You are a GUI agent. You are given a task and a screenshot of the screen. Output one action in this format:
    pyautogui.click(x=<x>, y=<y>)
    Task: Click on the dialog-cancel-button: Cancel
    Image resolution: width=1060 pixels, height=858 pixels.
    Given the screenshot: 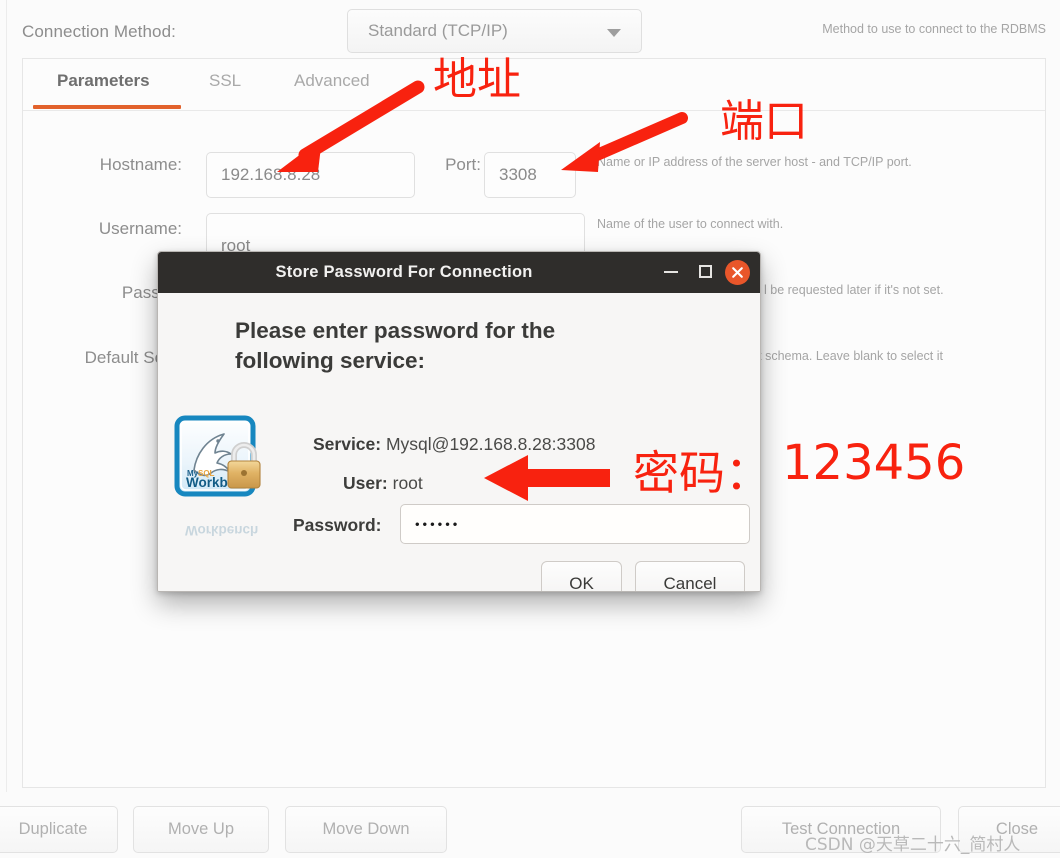 What is the action you would take?
    pyautogui.click(x=690, y=576)
    